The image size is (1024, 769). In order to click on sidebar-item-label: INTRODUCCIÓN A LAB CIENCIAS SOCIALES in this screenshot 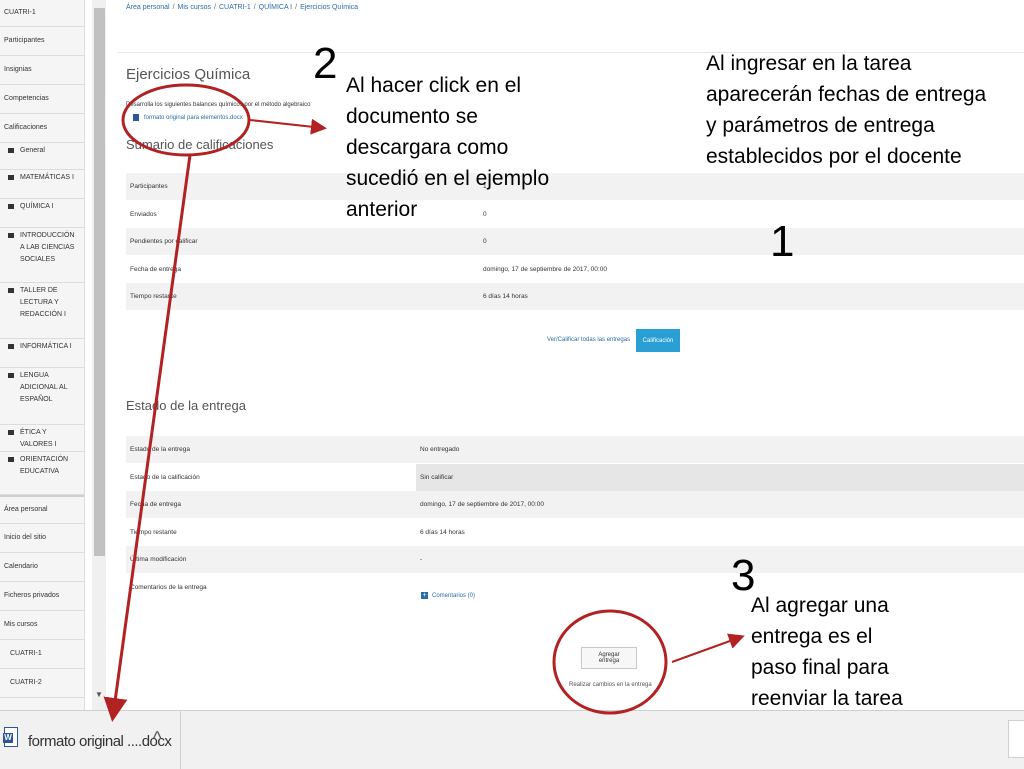, I will do `click(47, 247)`.